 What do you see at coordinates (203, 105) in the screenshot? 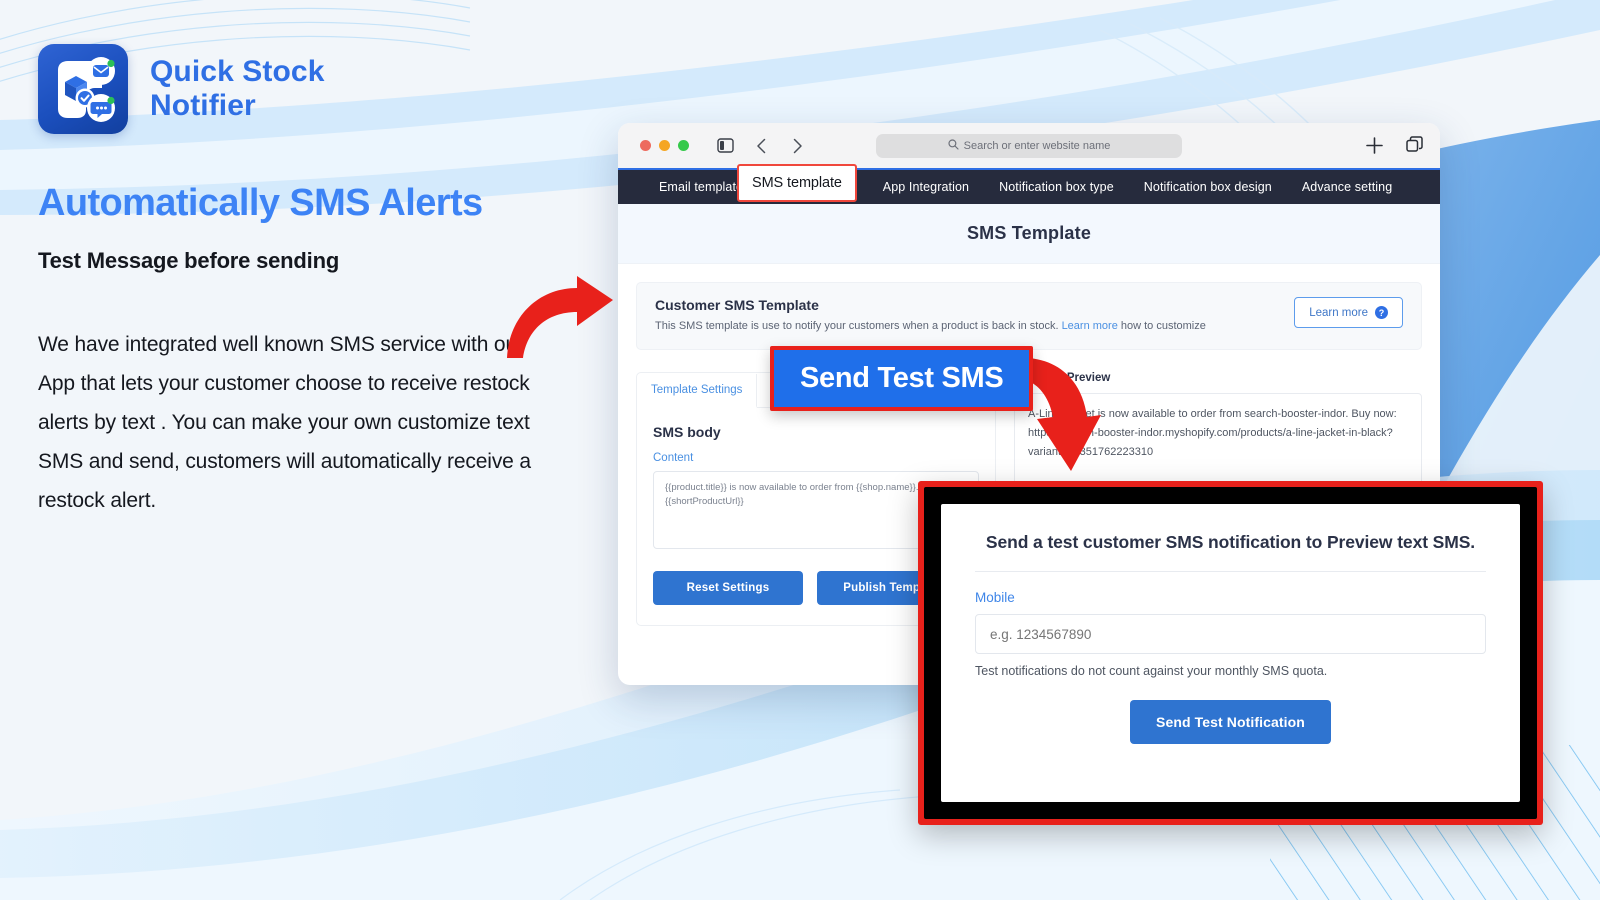
I see `brand-name-line2: Notifier` at bounding box center [203, 105].